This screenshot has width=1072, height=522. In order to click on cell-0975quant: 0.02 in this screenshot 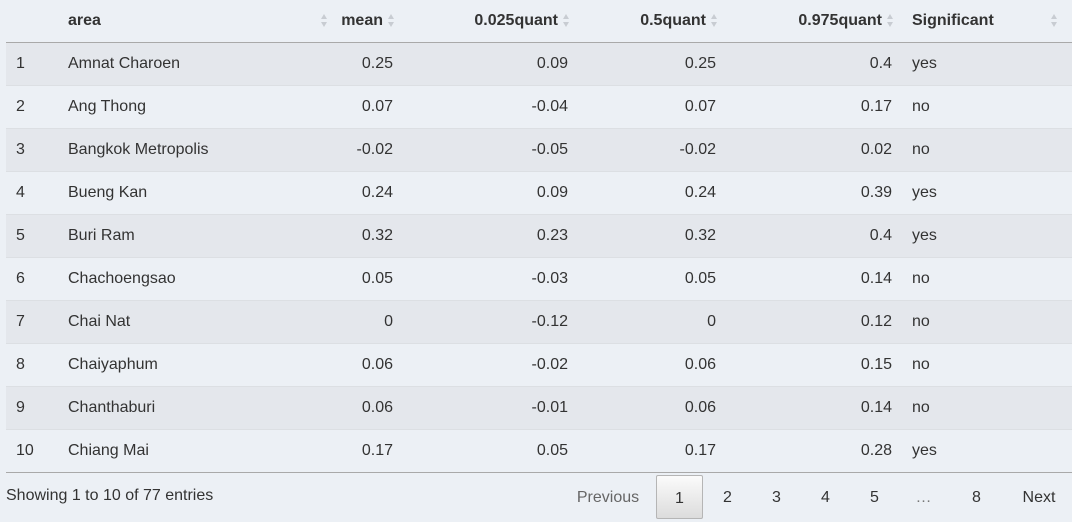, I will do `click(814, 150)`.